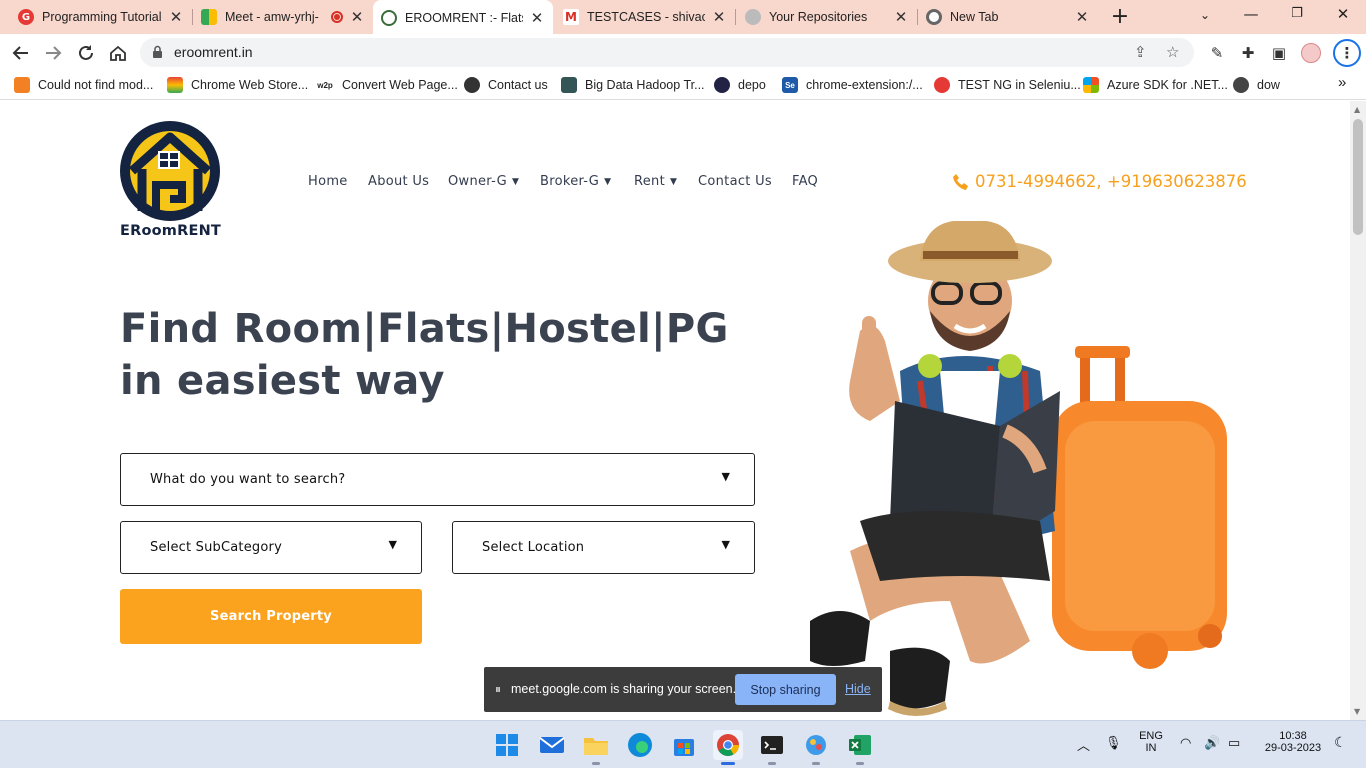 The image size is (1366, 768). What do you see at coordinates (1251, 14) in the screenshot?
I see `minimize-button: —` at bounding box center [1251, 14].